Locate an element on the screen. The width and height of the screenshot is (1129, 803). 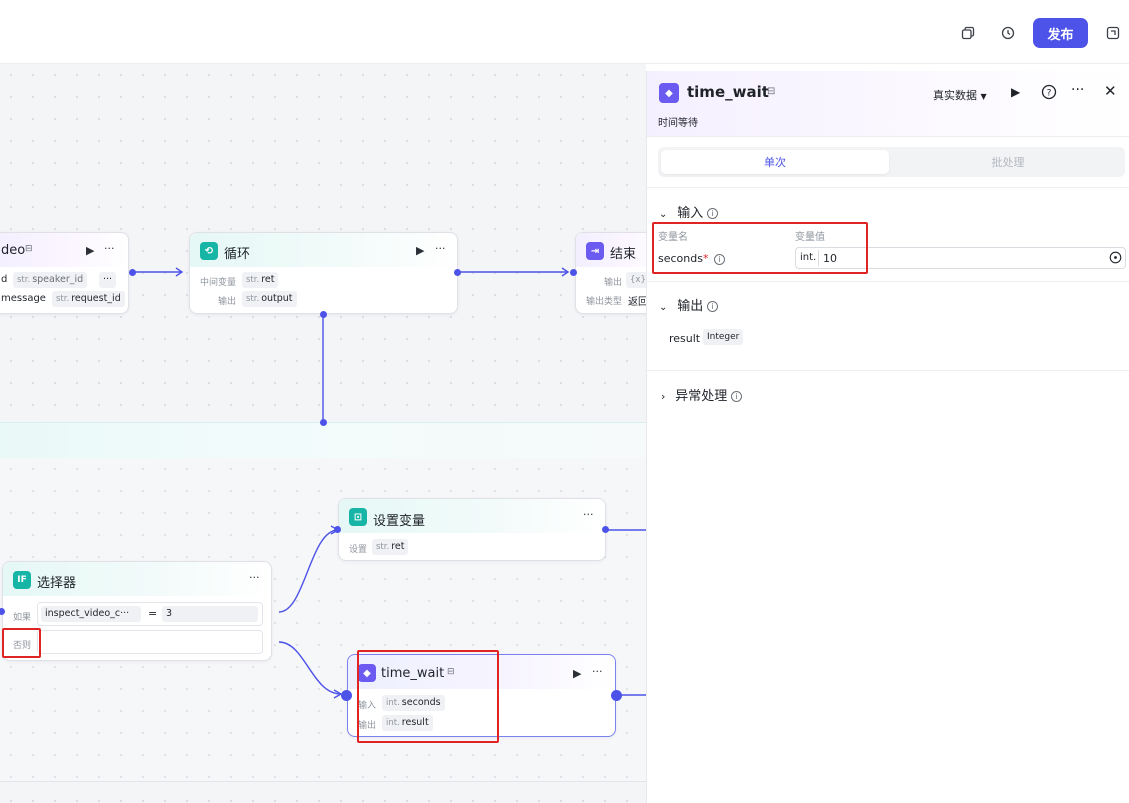
output-section-header: ⌄ 输出 i is located at coordinates (689, 304).